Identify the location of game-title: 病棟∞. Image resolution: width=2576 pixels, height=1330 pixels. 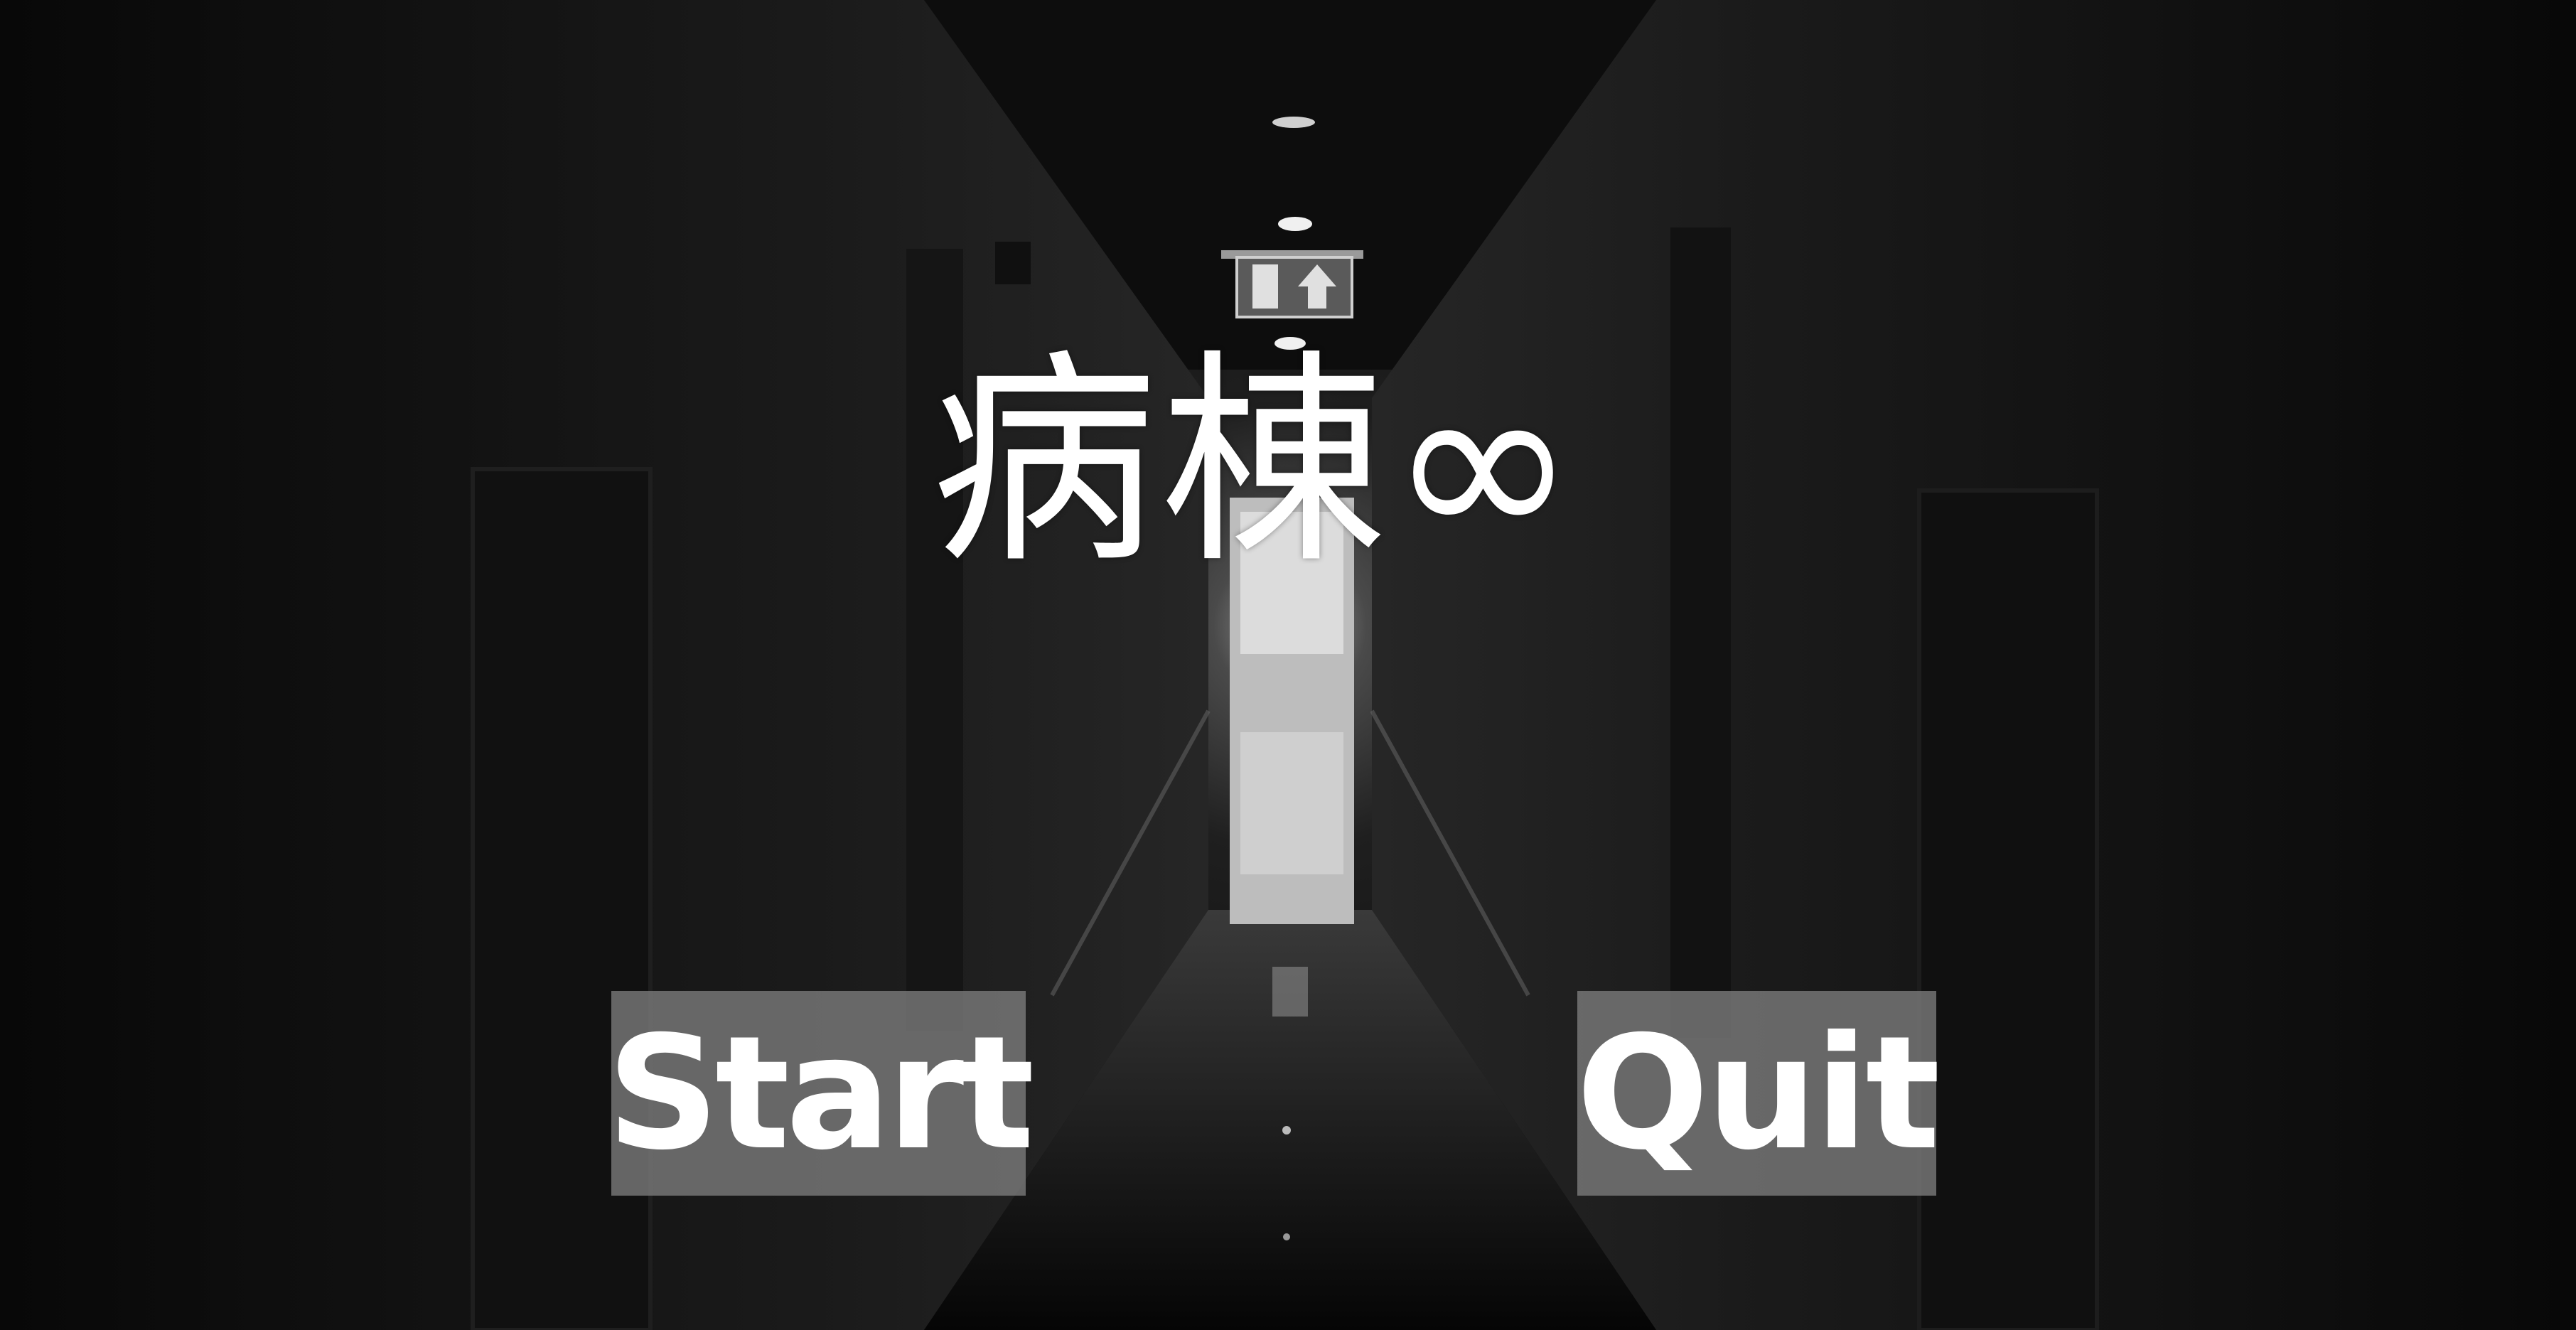
(1255, 463).